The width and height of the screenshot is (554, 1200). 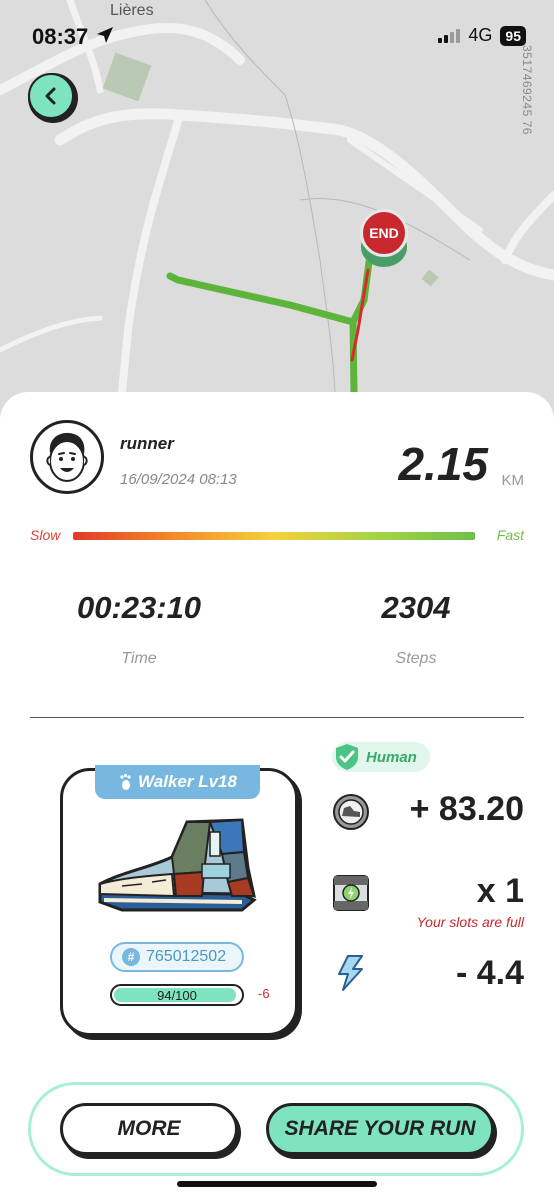 I want to click on status-time: 08:37, so click(x=60, y=36).